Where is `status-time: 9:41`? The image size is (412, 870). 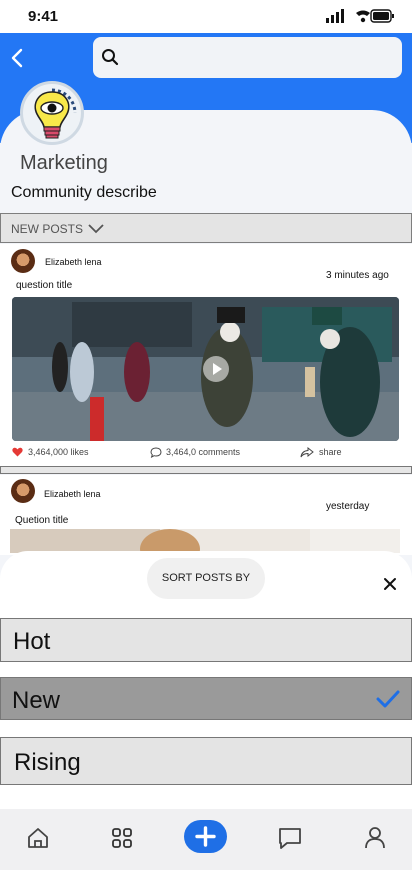 status-time: 9:41 is located at coordinates (43, 16).